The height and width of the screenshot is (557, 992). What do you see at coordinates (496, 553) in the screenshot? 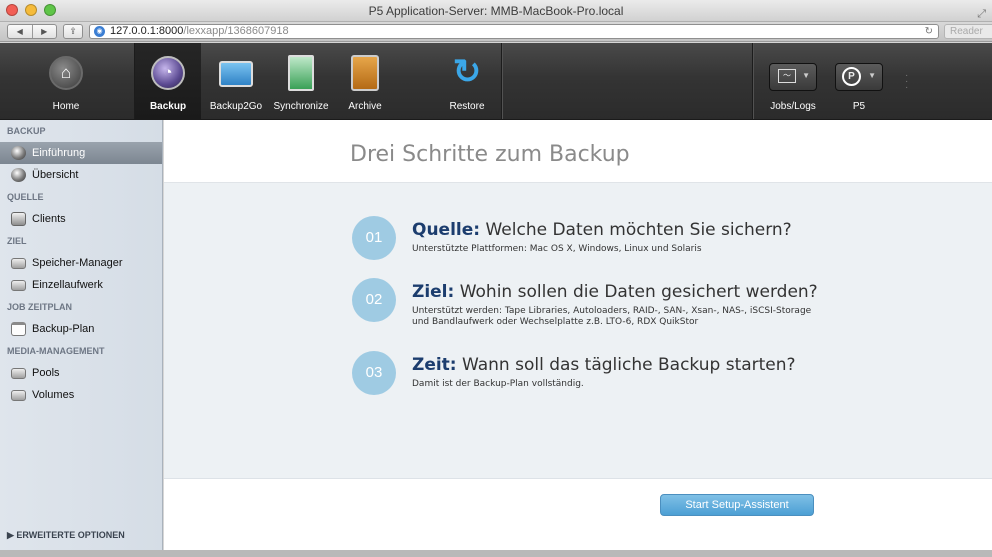
I see `window-bottom-edge` at bounding box center [496, 553].